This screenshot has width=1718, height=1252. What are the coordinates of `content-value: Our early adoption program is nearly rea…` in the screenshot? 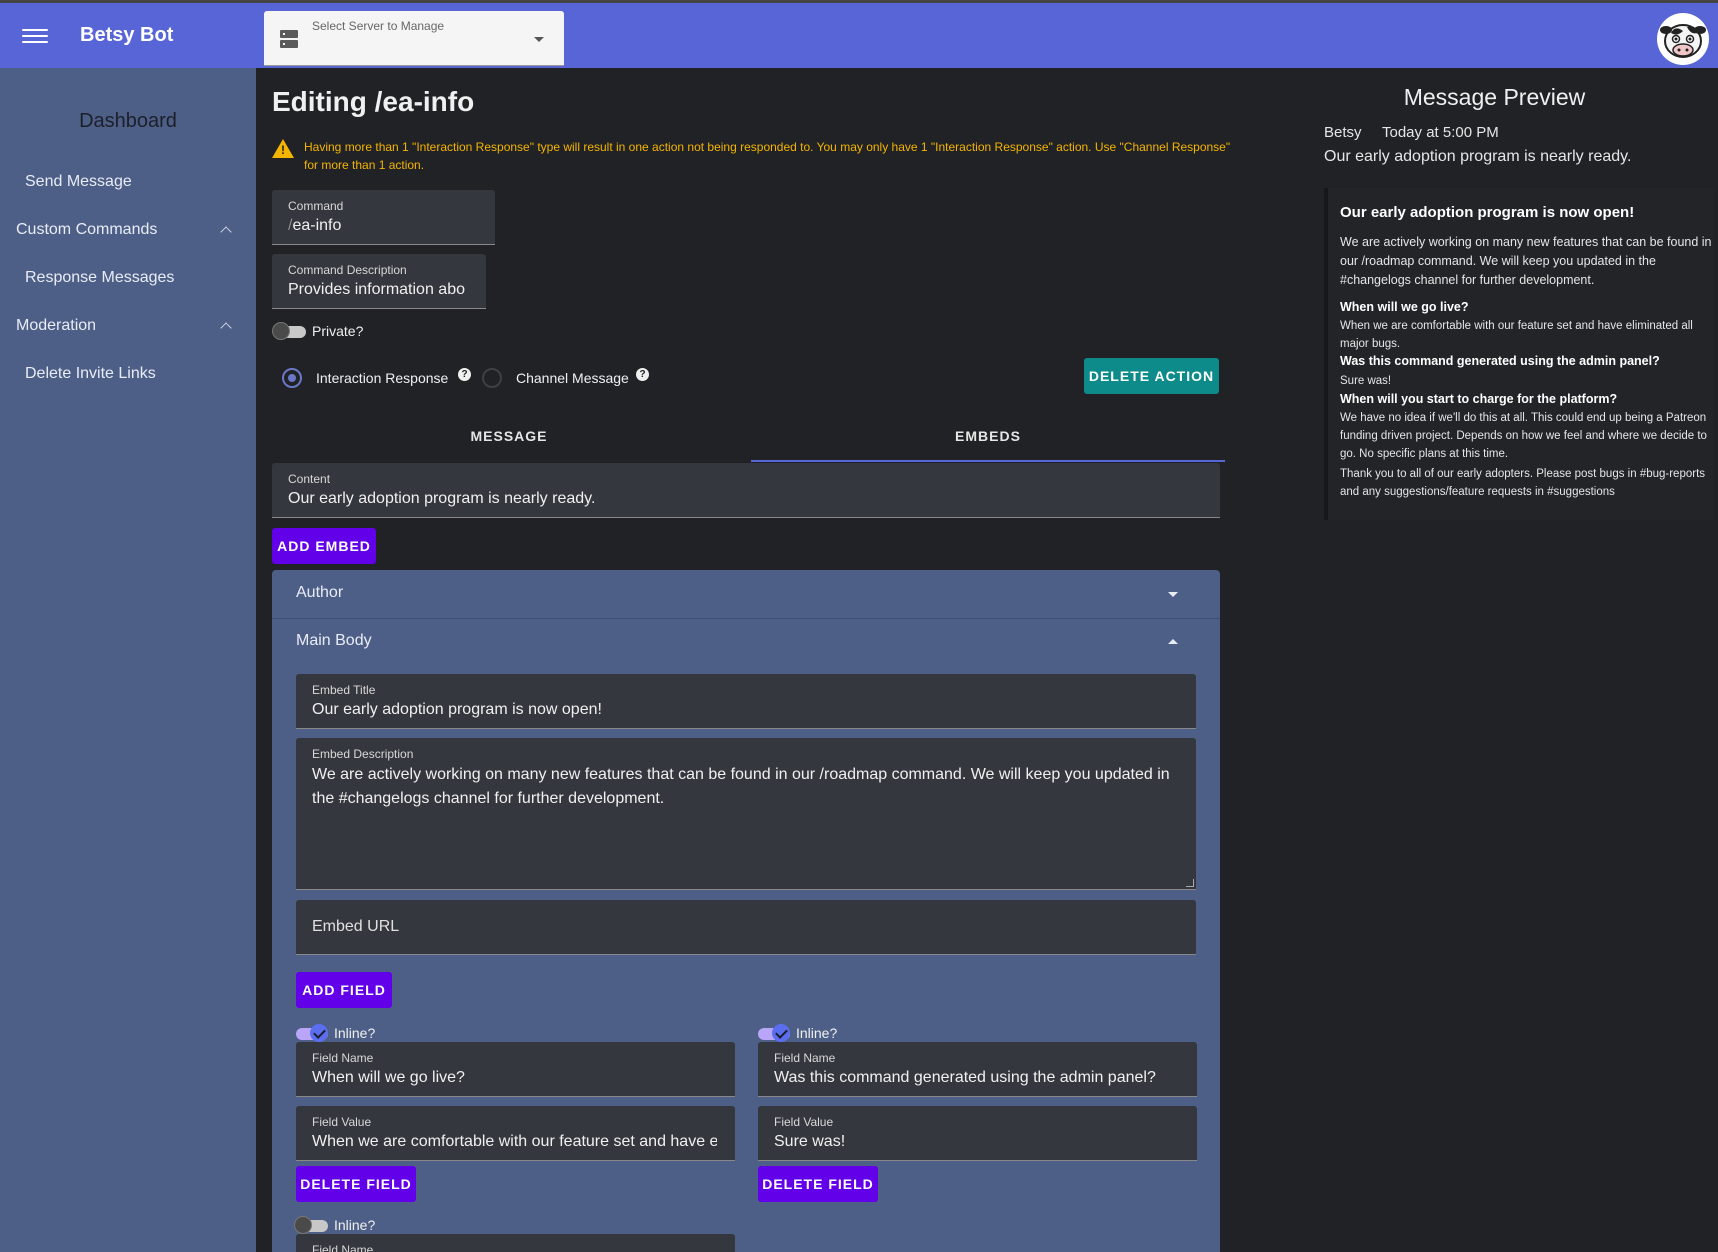 It's located at (442, 498).